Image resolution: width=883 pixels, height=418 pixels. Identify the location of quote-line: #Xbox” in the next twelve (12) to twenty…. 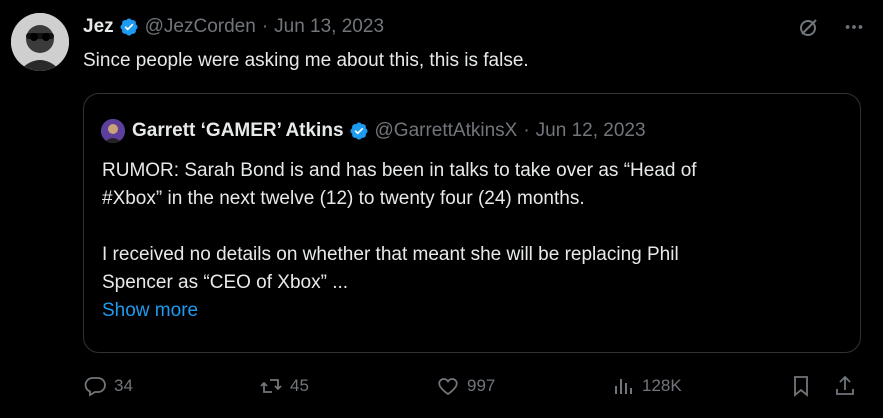
(343, 198).